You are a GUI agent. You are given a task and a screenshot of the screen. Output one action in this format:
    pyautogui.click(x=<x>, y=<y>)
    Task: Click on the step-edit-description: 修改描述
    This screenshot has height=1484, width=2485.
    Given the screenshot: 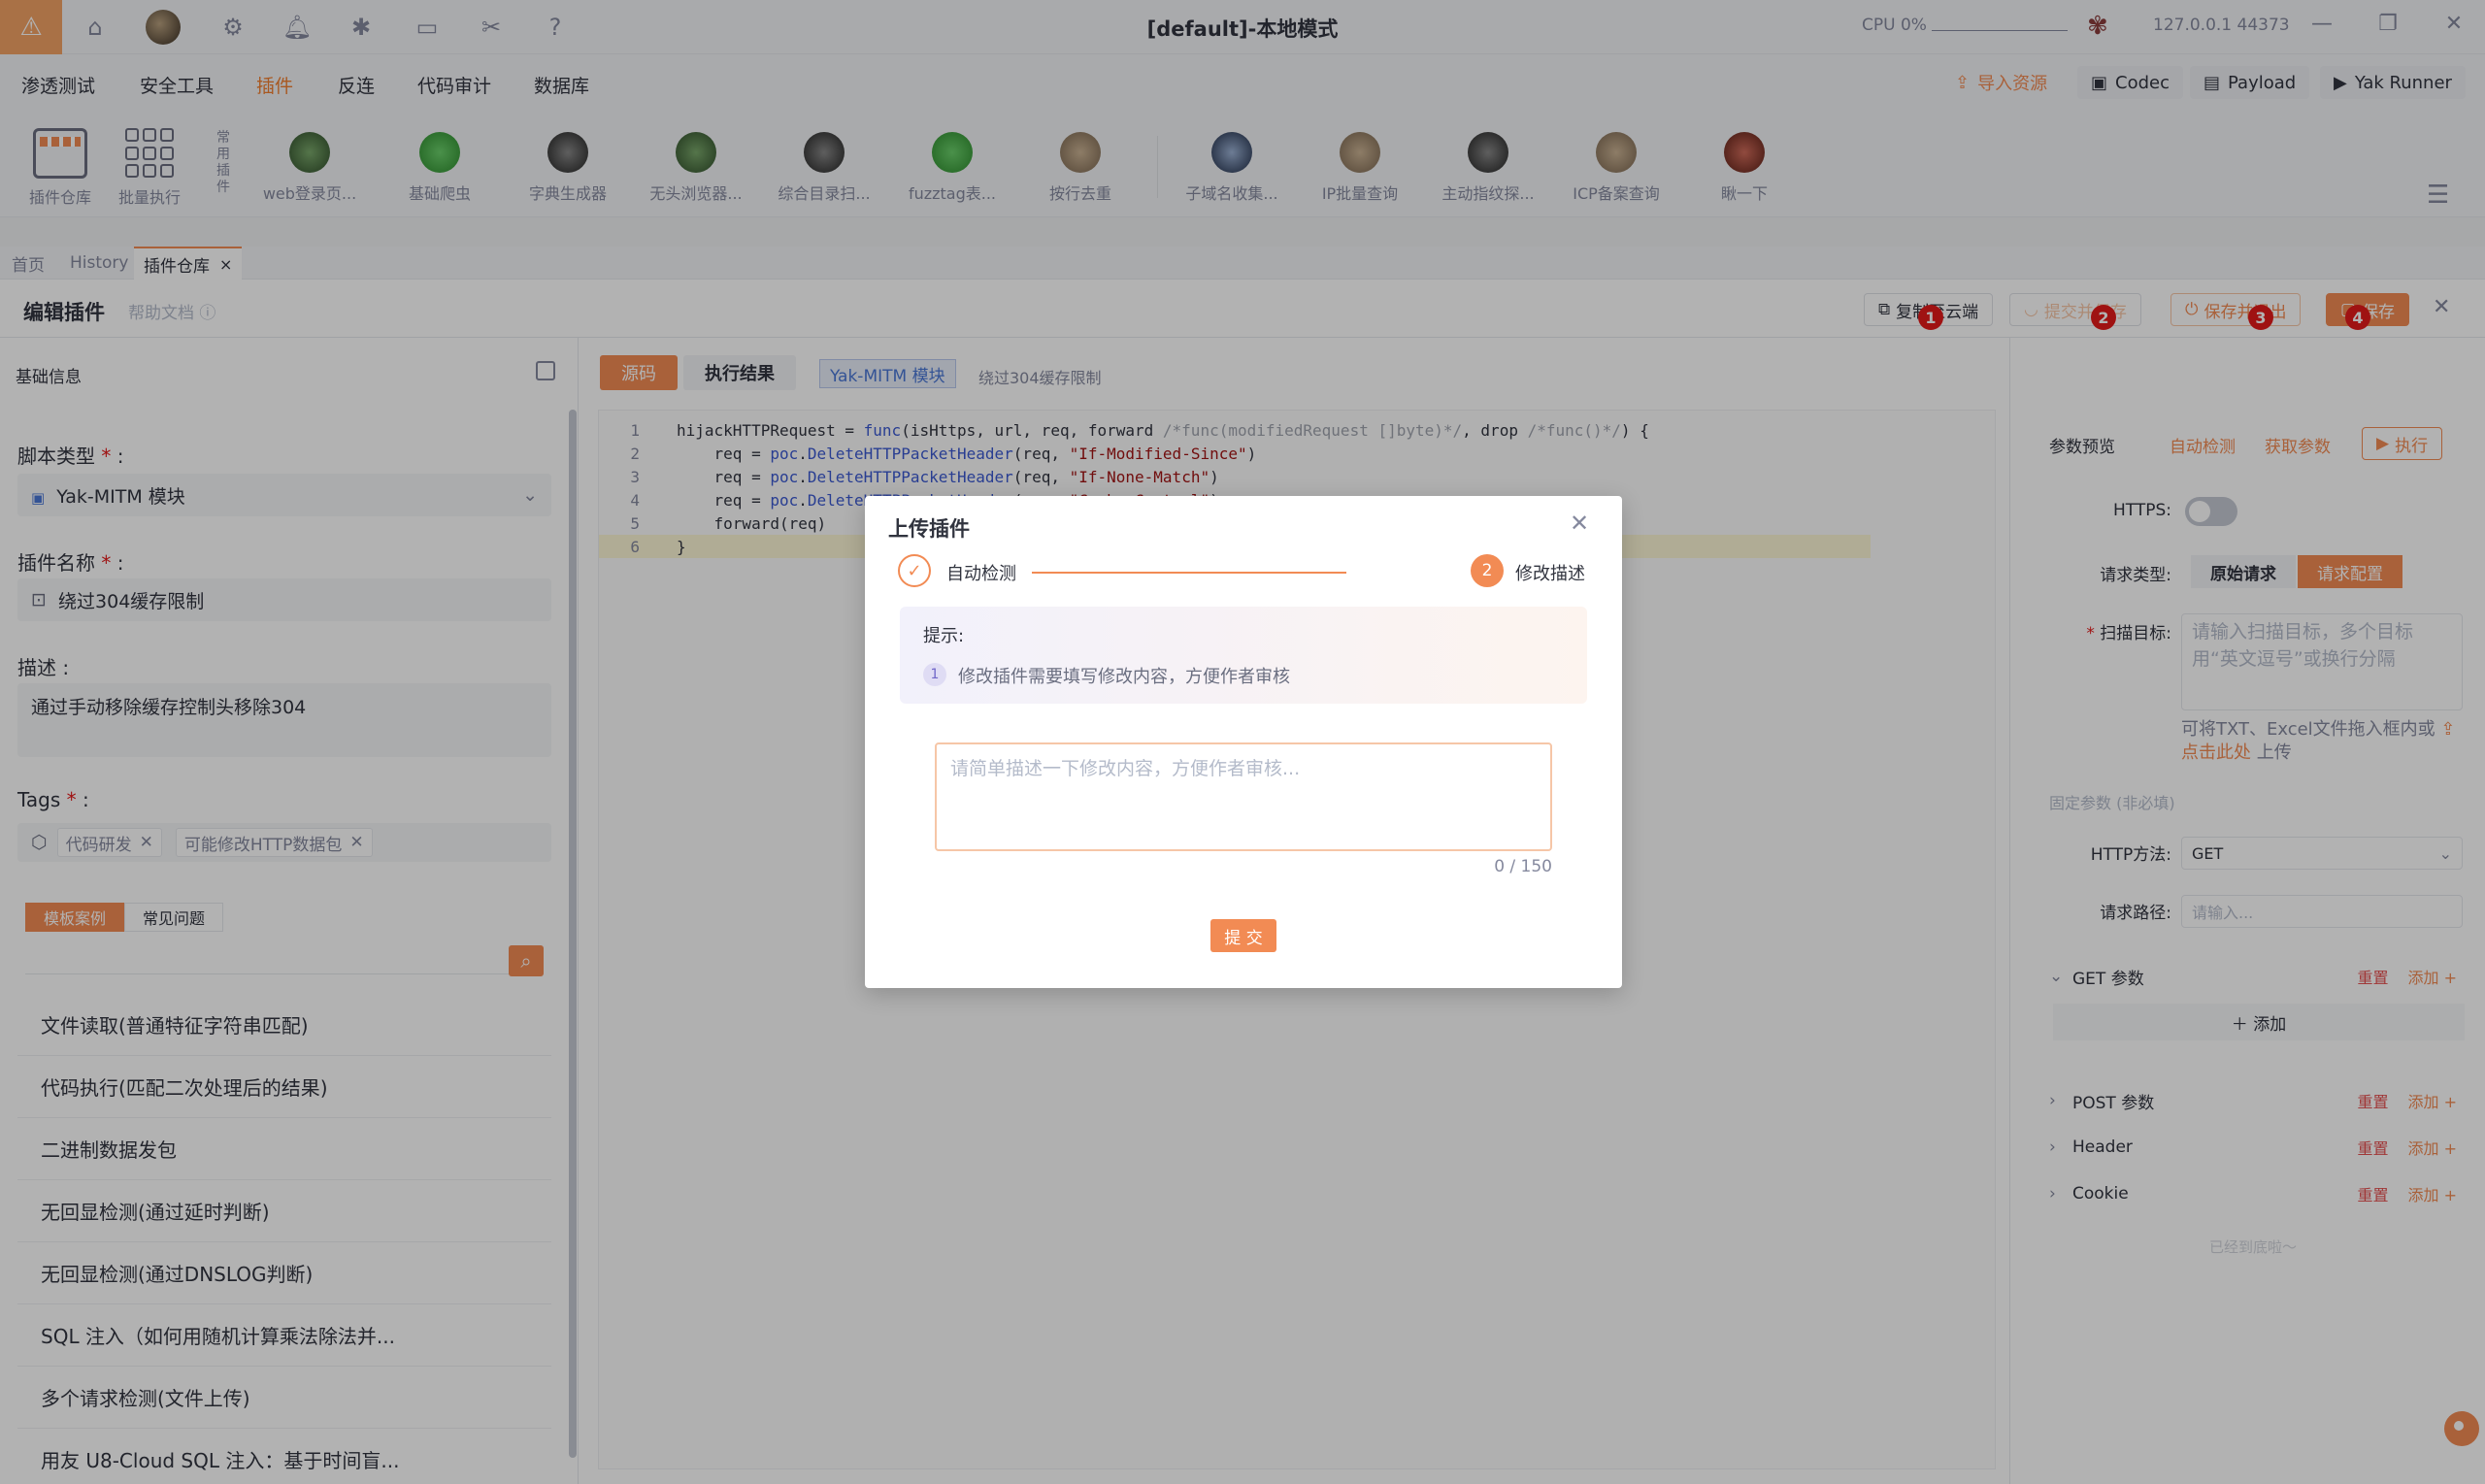 What is the action you would take?
    pyautogui.click(x=1550, y=574)
    